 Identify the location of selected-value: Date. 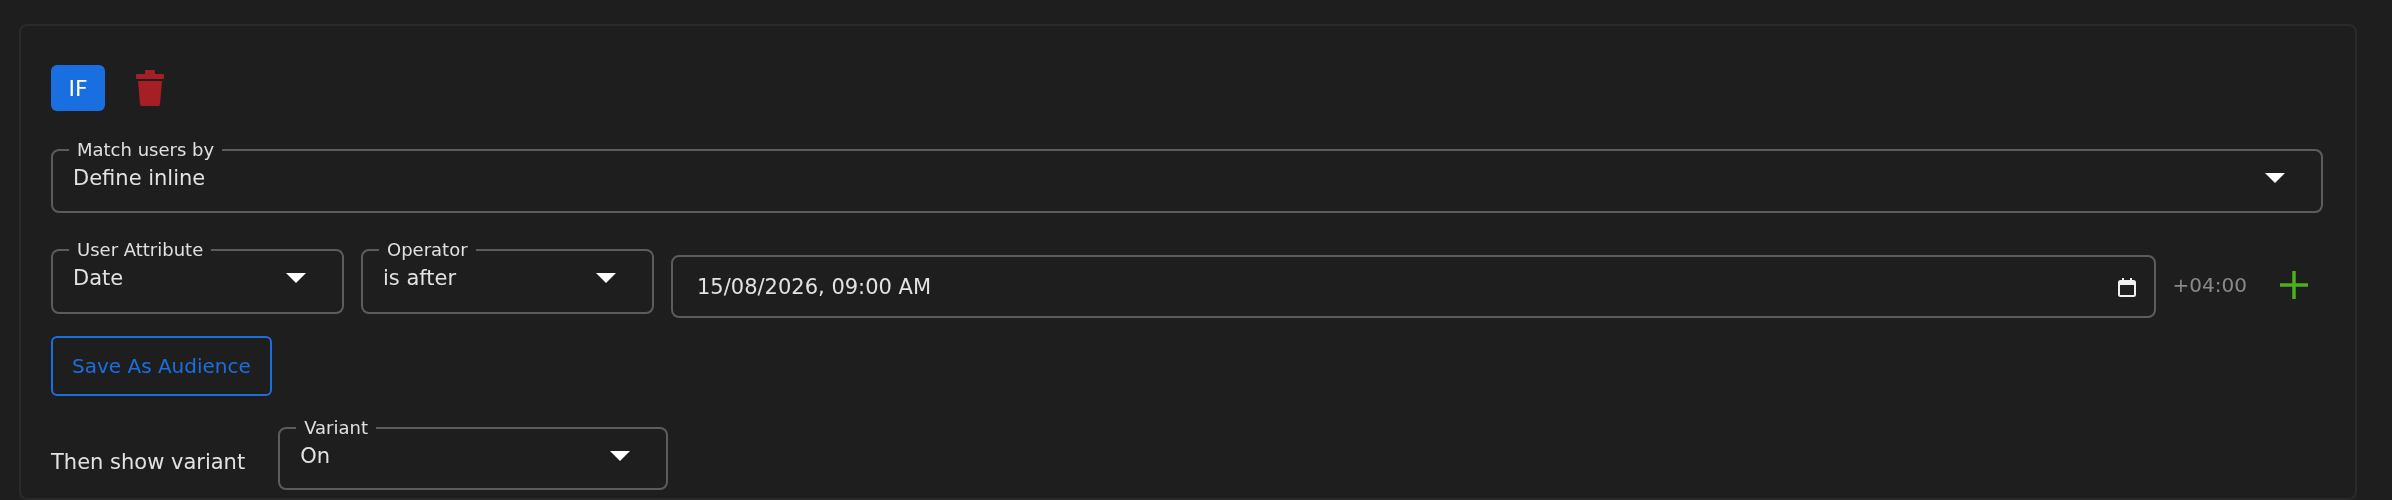
(98, 278).